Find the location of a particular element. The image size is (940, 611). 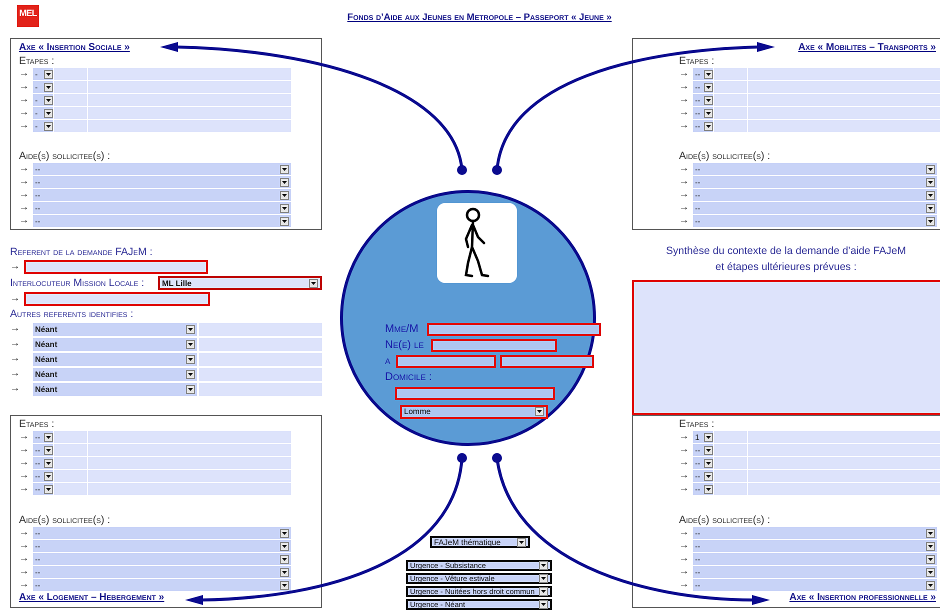

step-dropdown: 1 is located at coordinates (703, 437).